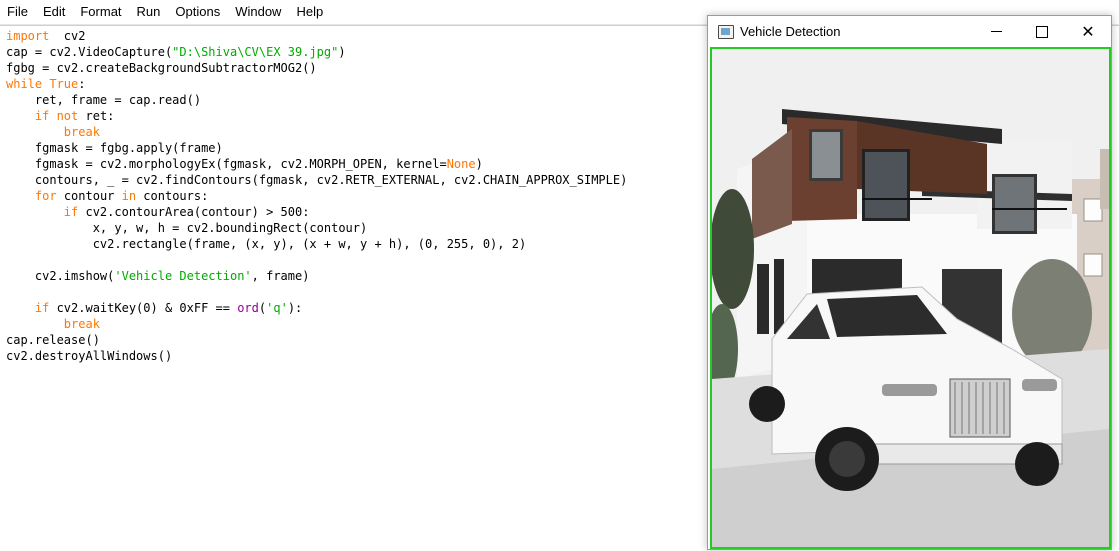 Image resolution: width=1119 pixels, height=551 pixels. Describe the element at coordinates (258, 12) in the screenshot. I see `menu-item-window: Window` at that location.